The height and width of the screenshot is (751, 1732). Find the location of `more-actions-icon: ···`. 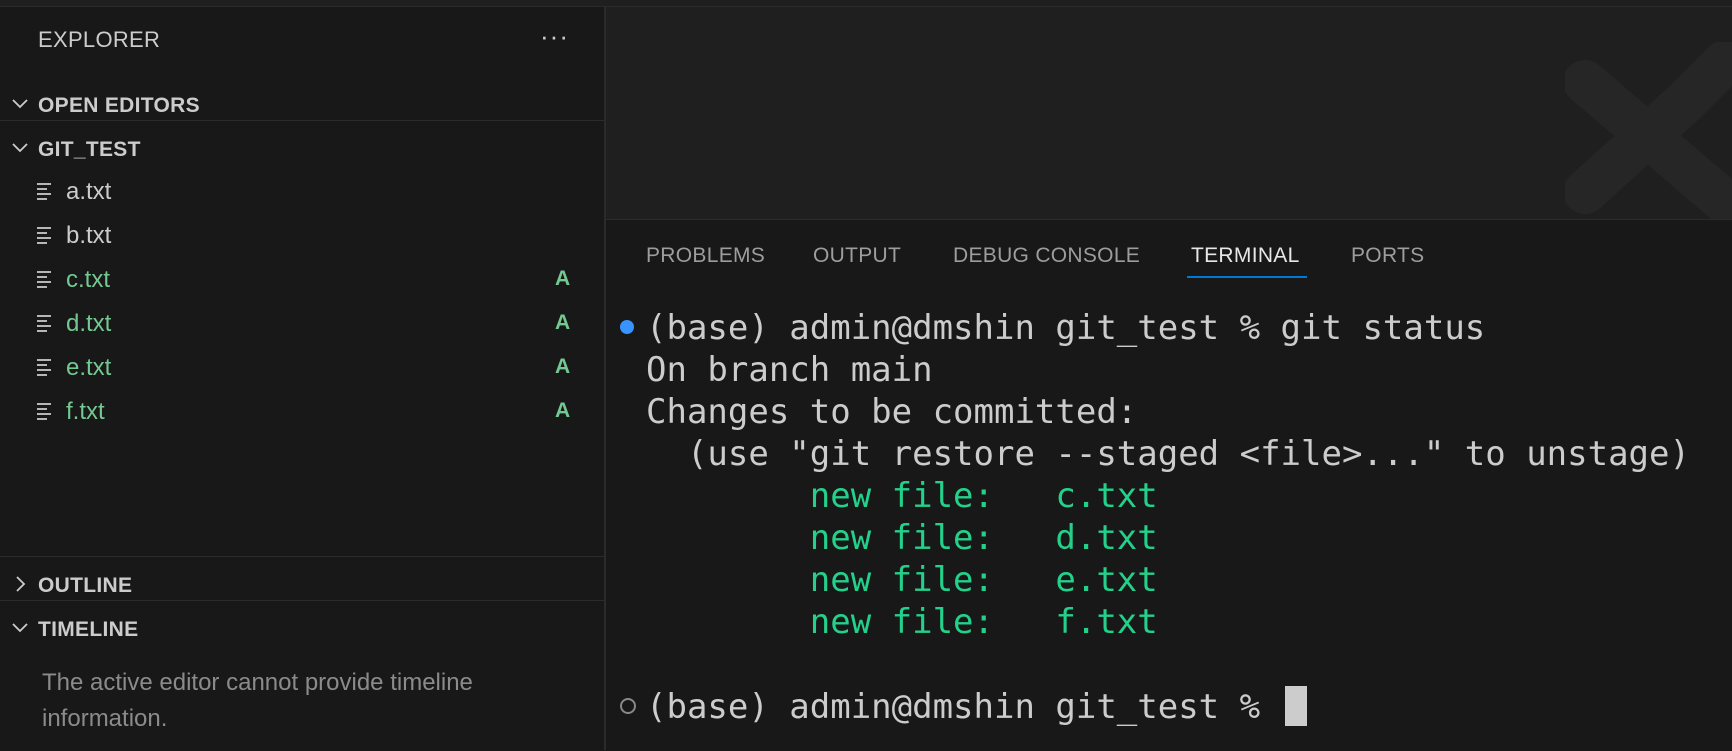

more-actions-icon: ··· is located at coordinates (554, 36).